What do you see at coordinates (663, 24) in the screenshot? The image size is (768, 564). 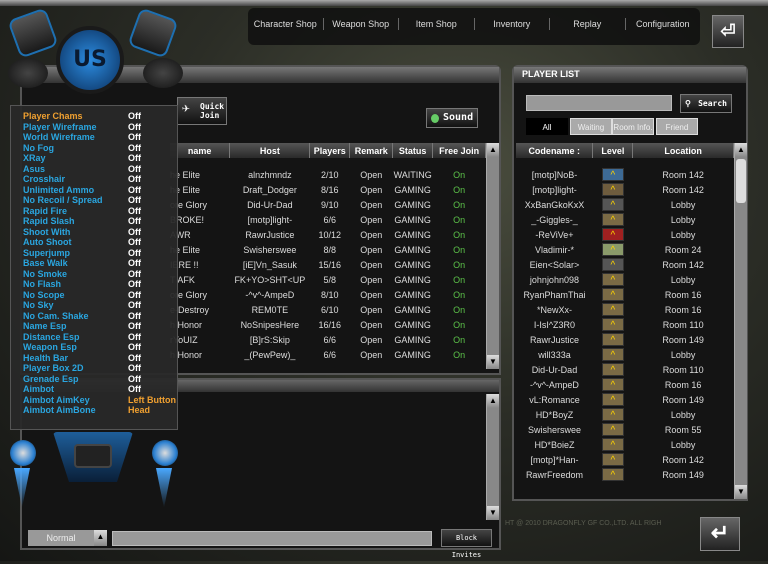 I see `nav-configuration: Configuration` at bounding box center [663, 24].